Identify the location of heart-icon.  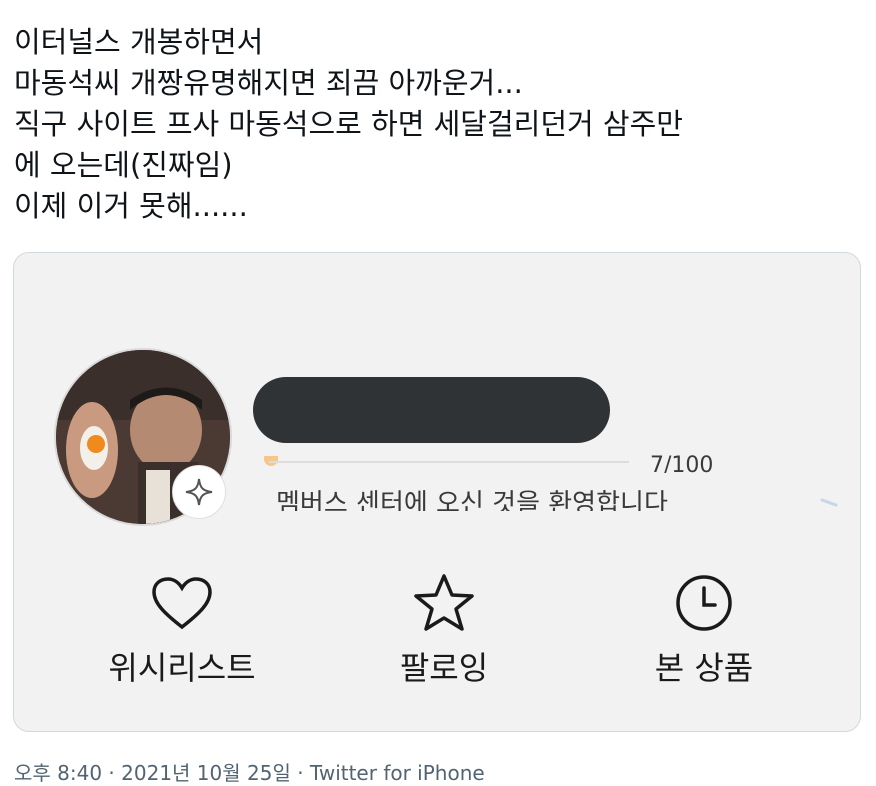
(182, 603).